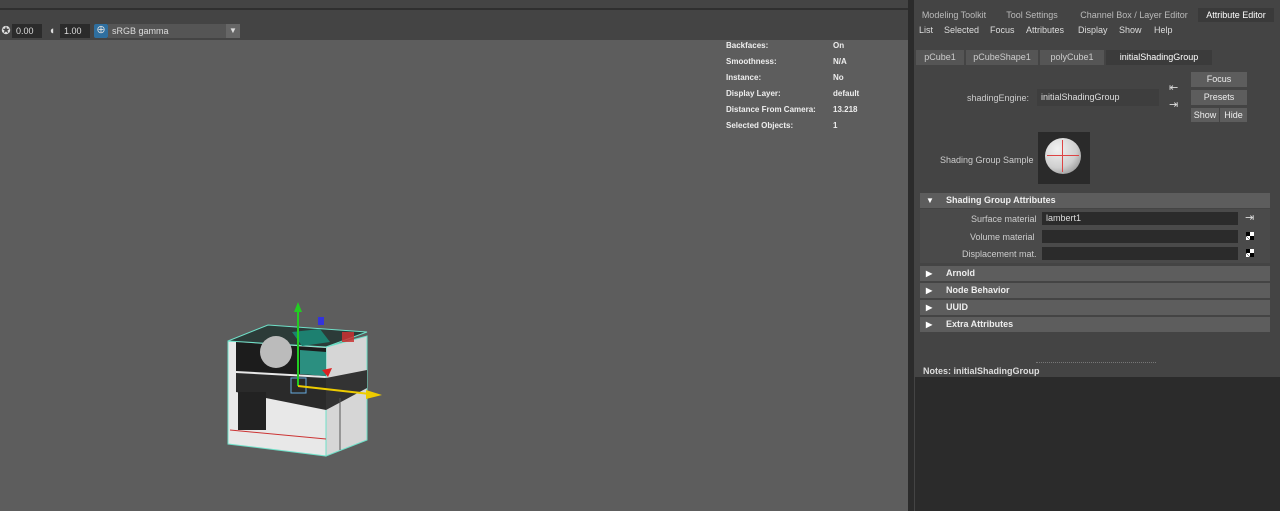  I want to click on section-title: UUID, so click(957, 307).